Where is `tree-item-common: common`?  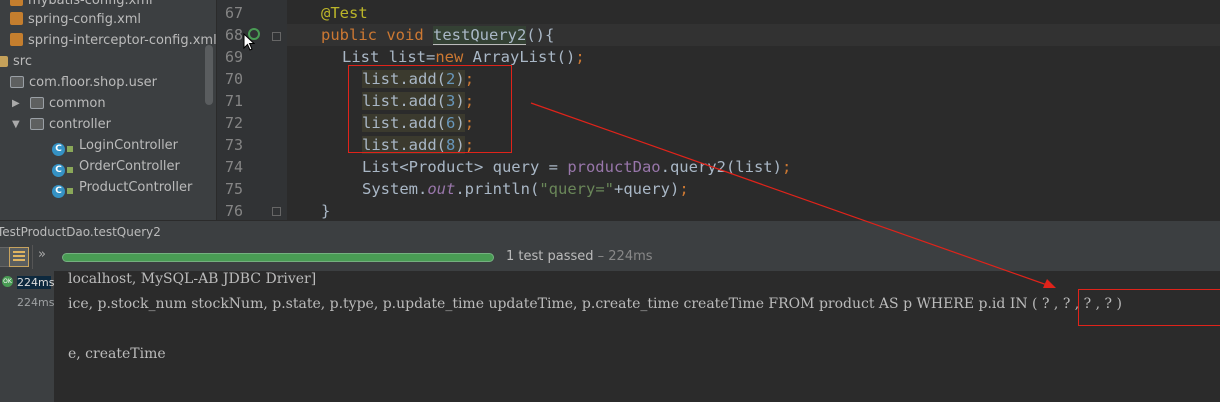 tree-item-common: common is located at coordinates (68, 103).